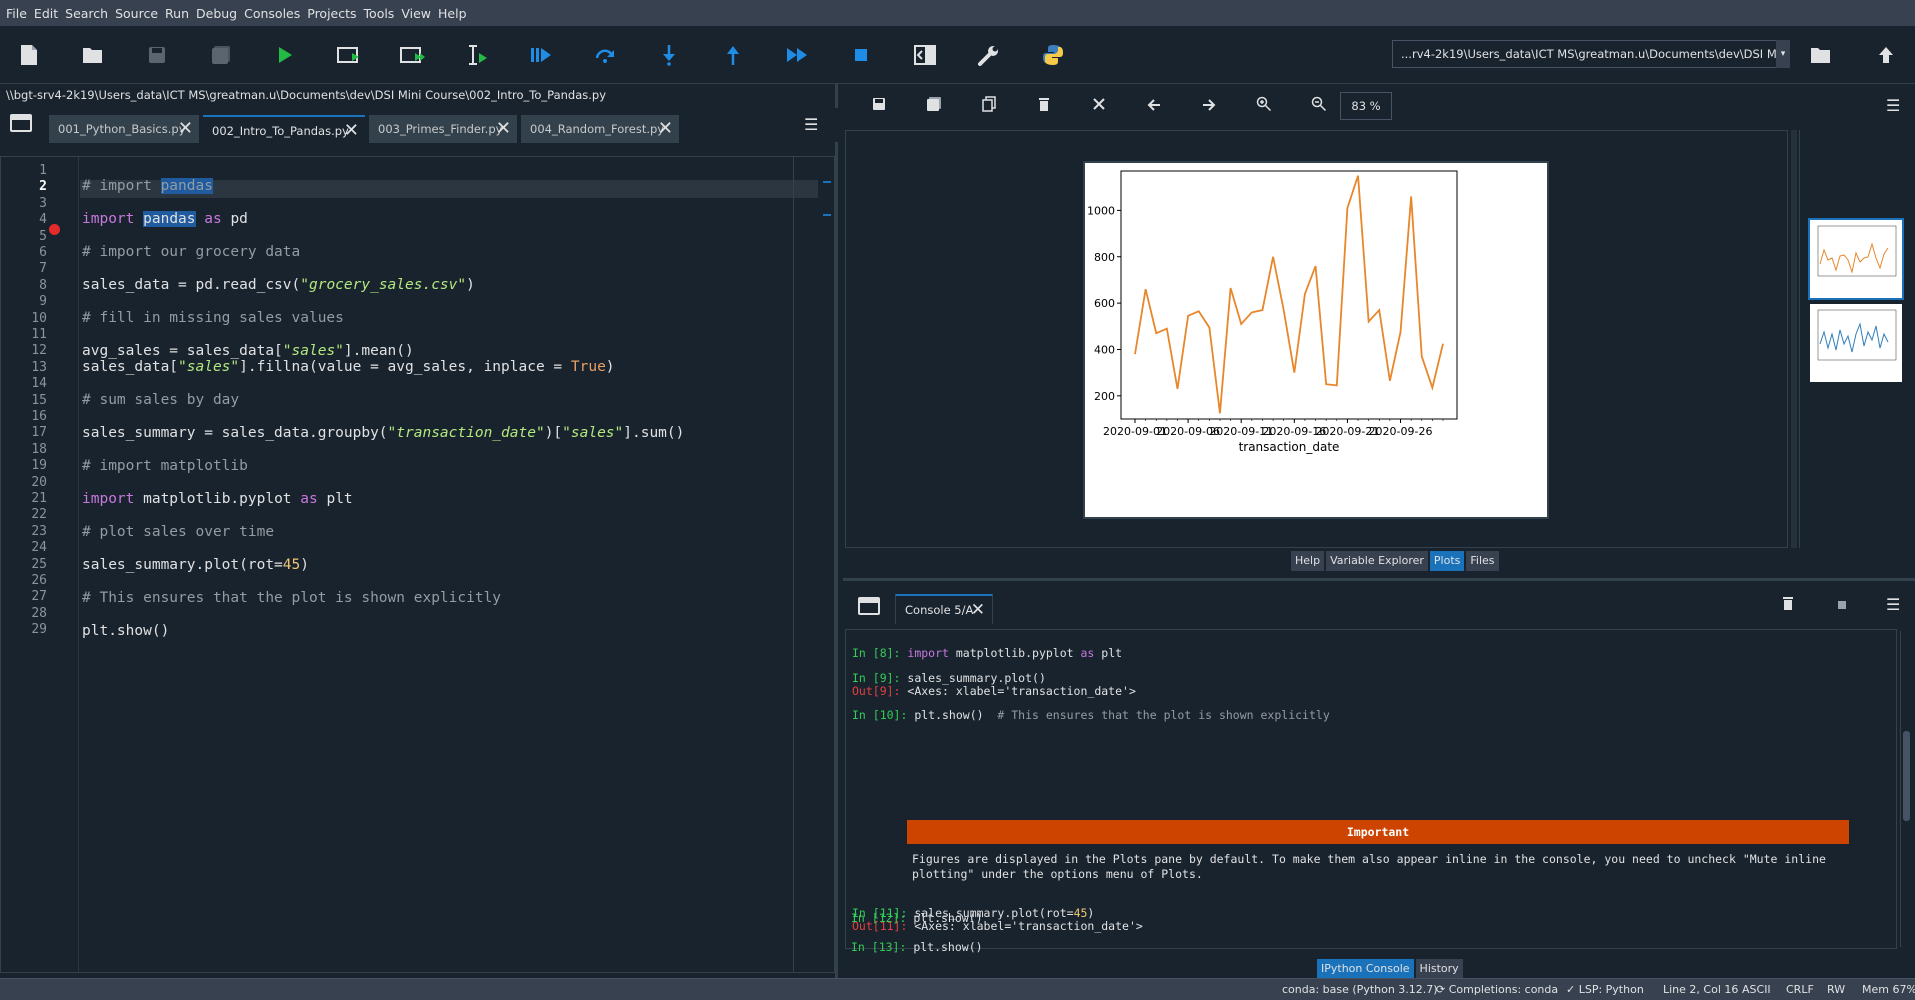 This screenshot has height=1000, width=1915. What do you see at coordinates (733, 55) in the screenshot?
I see `step-return-icon` at bounding box center [733, 55].